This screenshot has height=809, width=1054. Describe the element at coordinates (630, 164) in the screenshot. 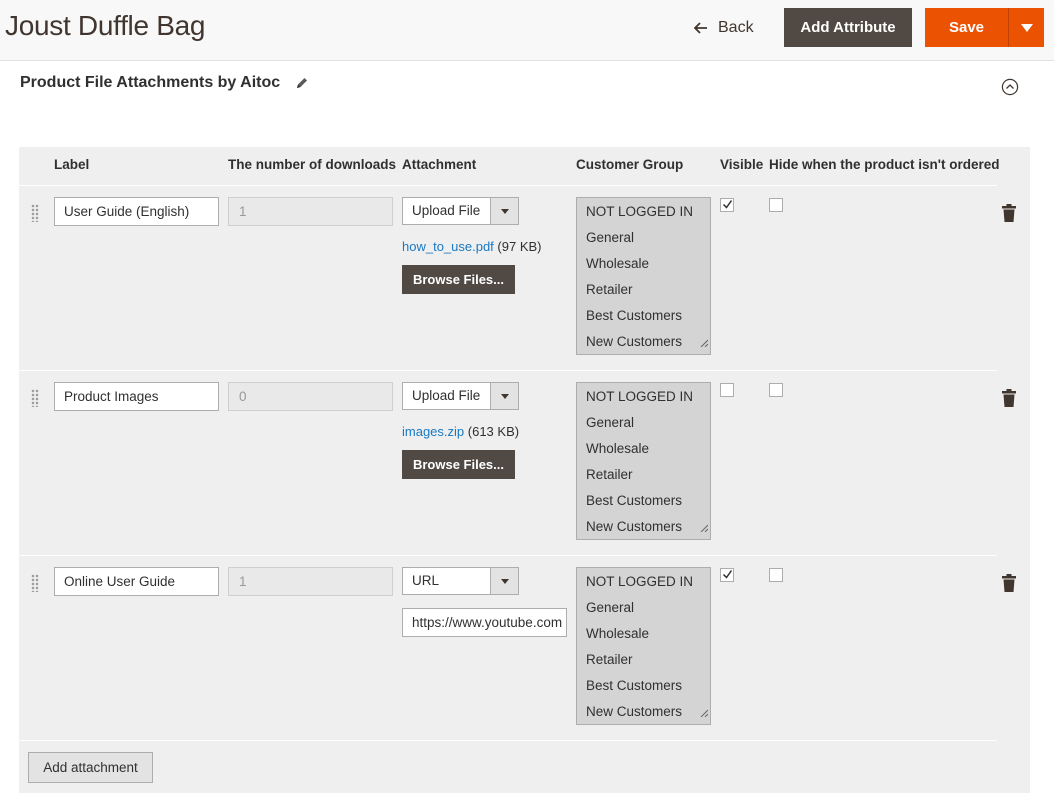

I see `column-header-customer-group: Customer Group` at that location.